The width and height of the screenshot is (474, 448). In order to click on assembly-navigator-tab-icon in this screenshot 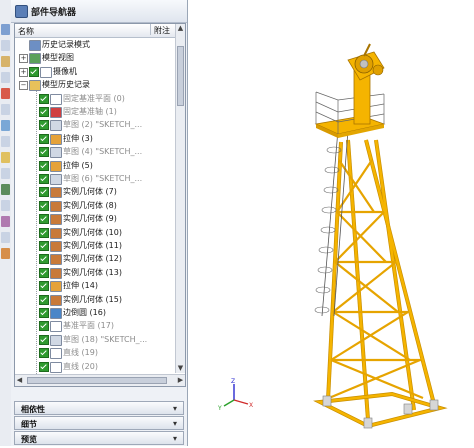, I will do `click(5, 45)`.